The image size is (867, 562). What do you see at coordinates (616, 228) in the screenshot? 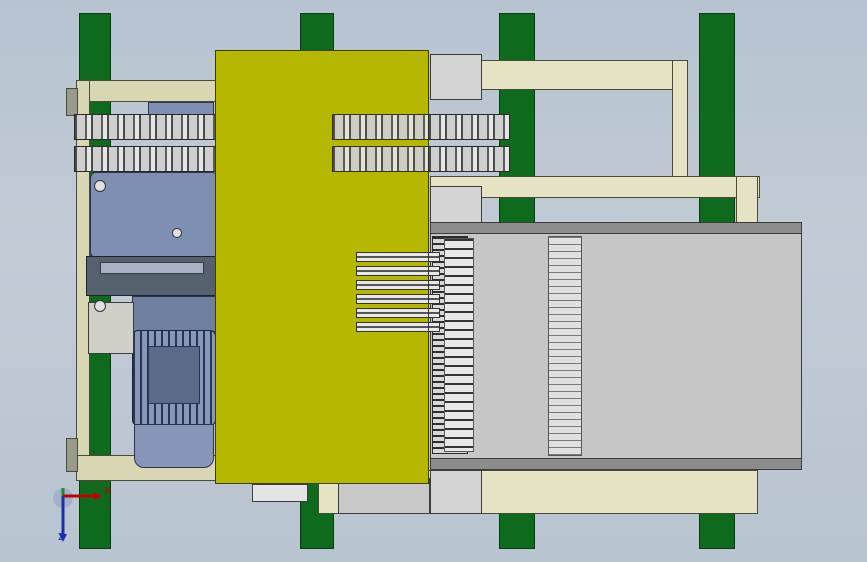
I see `belt-edge-top` at bounding box center [616, 228].